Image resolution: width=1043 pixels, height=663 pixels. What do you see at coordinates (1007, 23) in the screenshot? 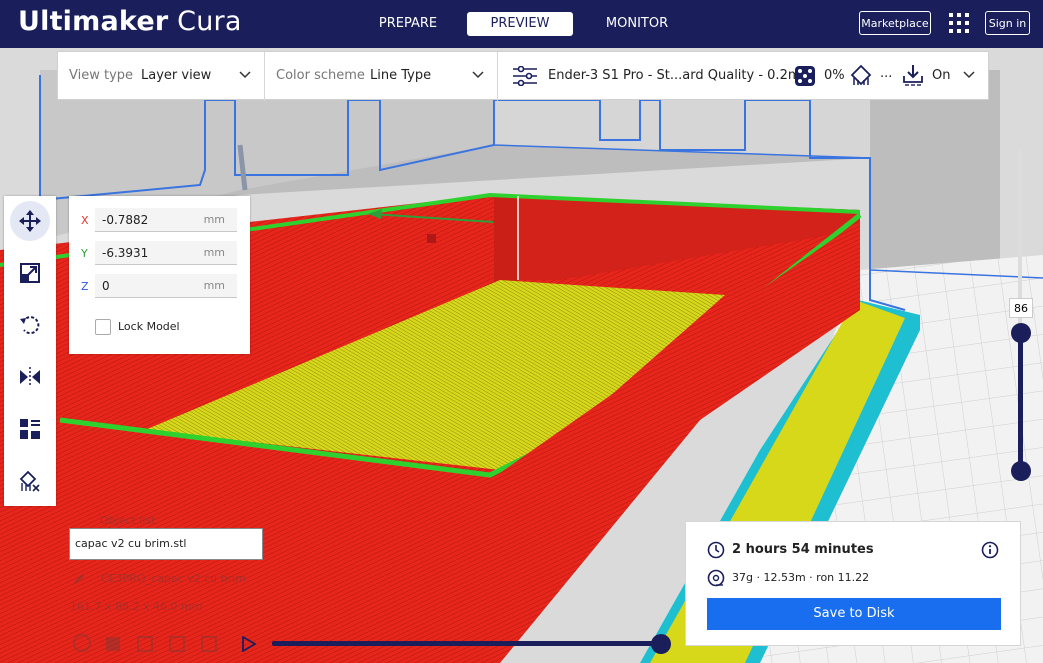
I see `sign-in-button: Sign in` at bounding box center [1007, 23].